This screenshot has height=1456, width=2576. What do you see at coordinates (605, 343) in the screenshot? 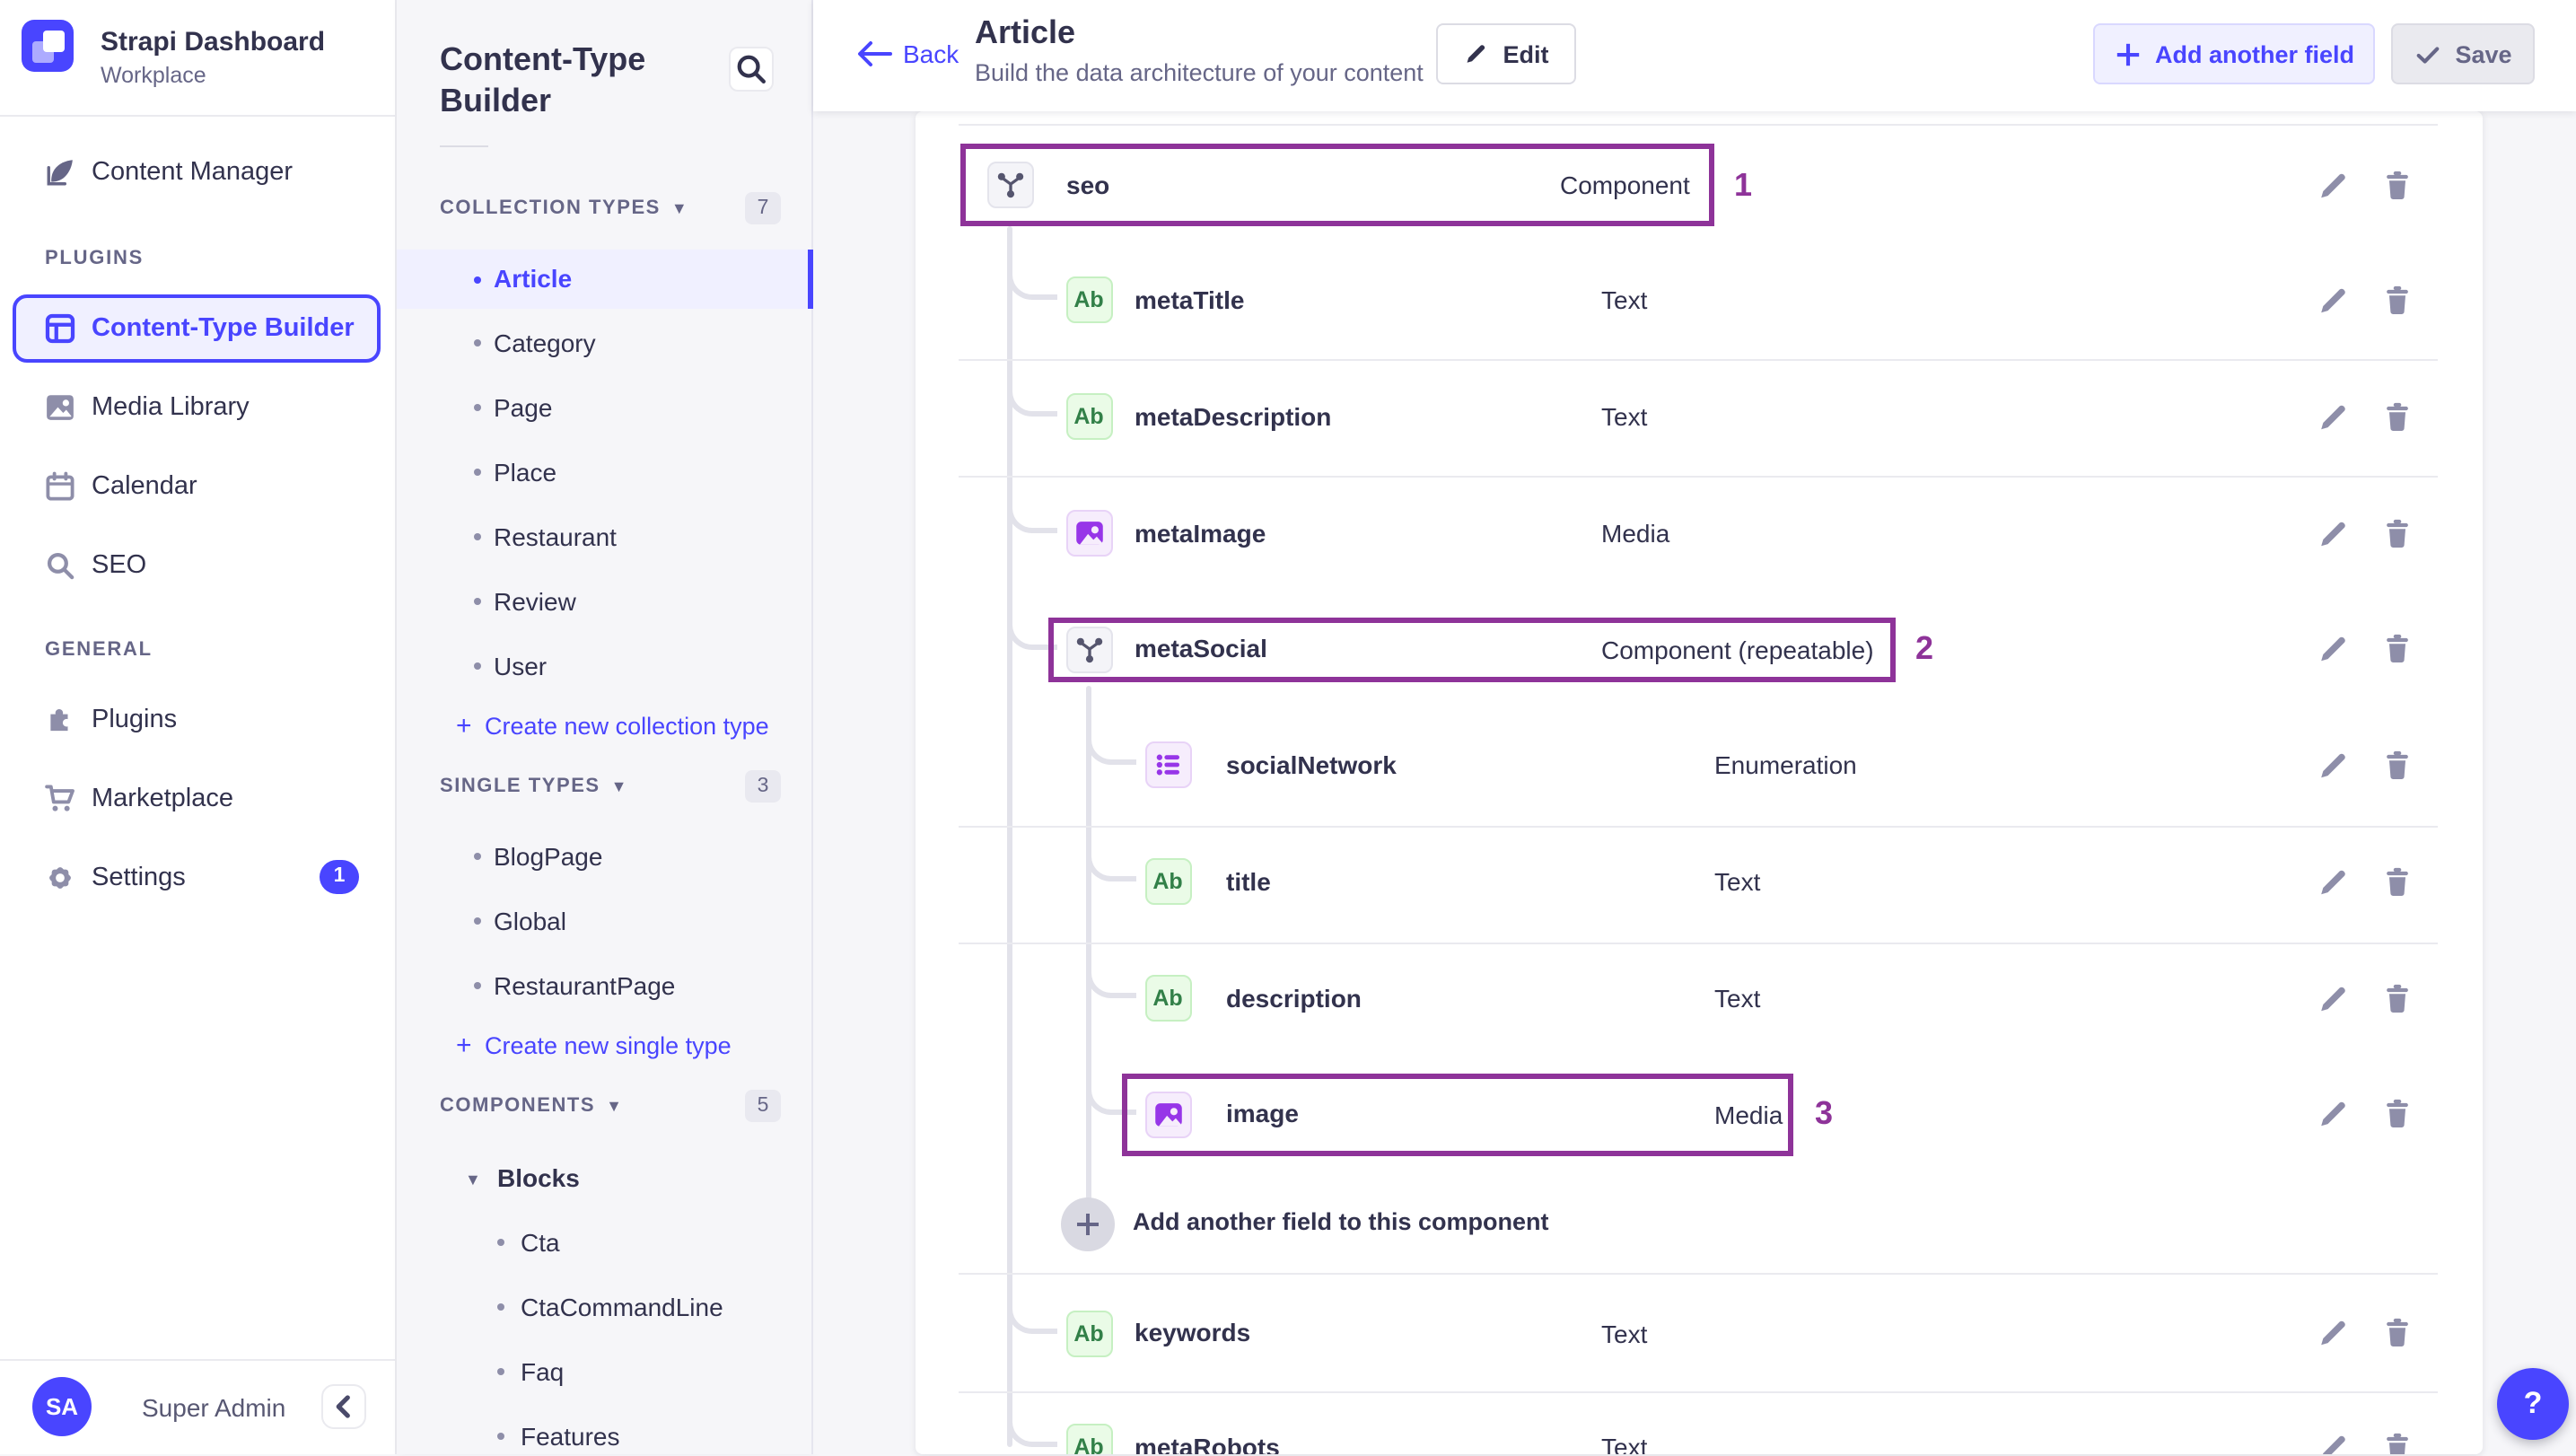
I see `collection-type-category: Category` at bounding box center [605, 343].